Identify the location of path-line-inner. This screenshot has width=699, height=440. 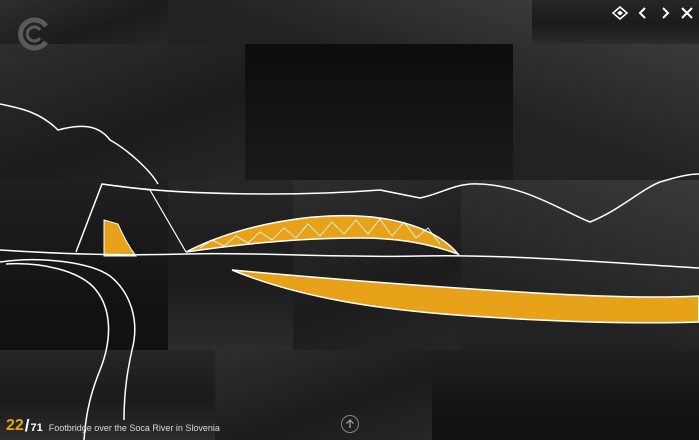
(57, 351).